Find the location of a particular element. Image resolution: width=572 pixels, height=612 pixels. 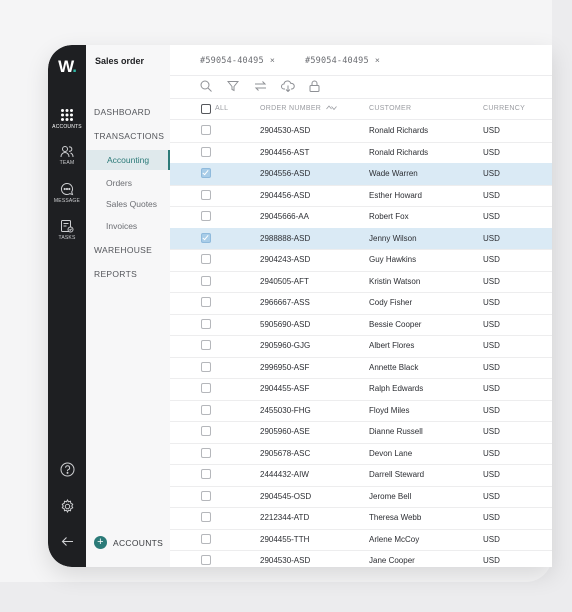

rail-label: TEAM is located at coordinates (67, 163).